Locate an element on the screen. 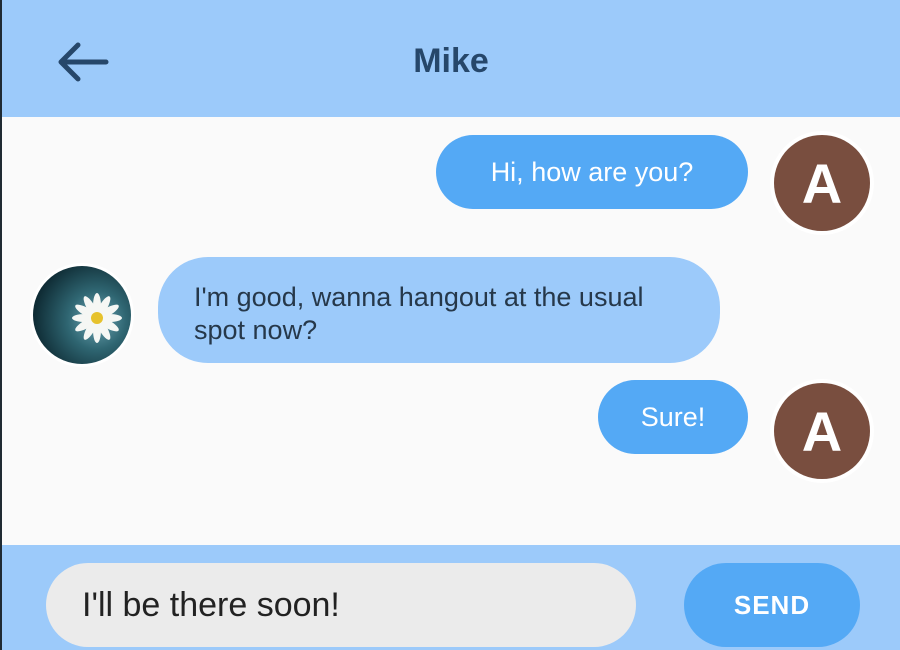 The image size is (900, 650). send-button: SEND is located at coordinates (772, 605).